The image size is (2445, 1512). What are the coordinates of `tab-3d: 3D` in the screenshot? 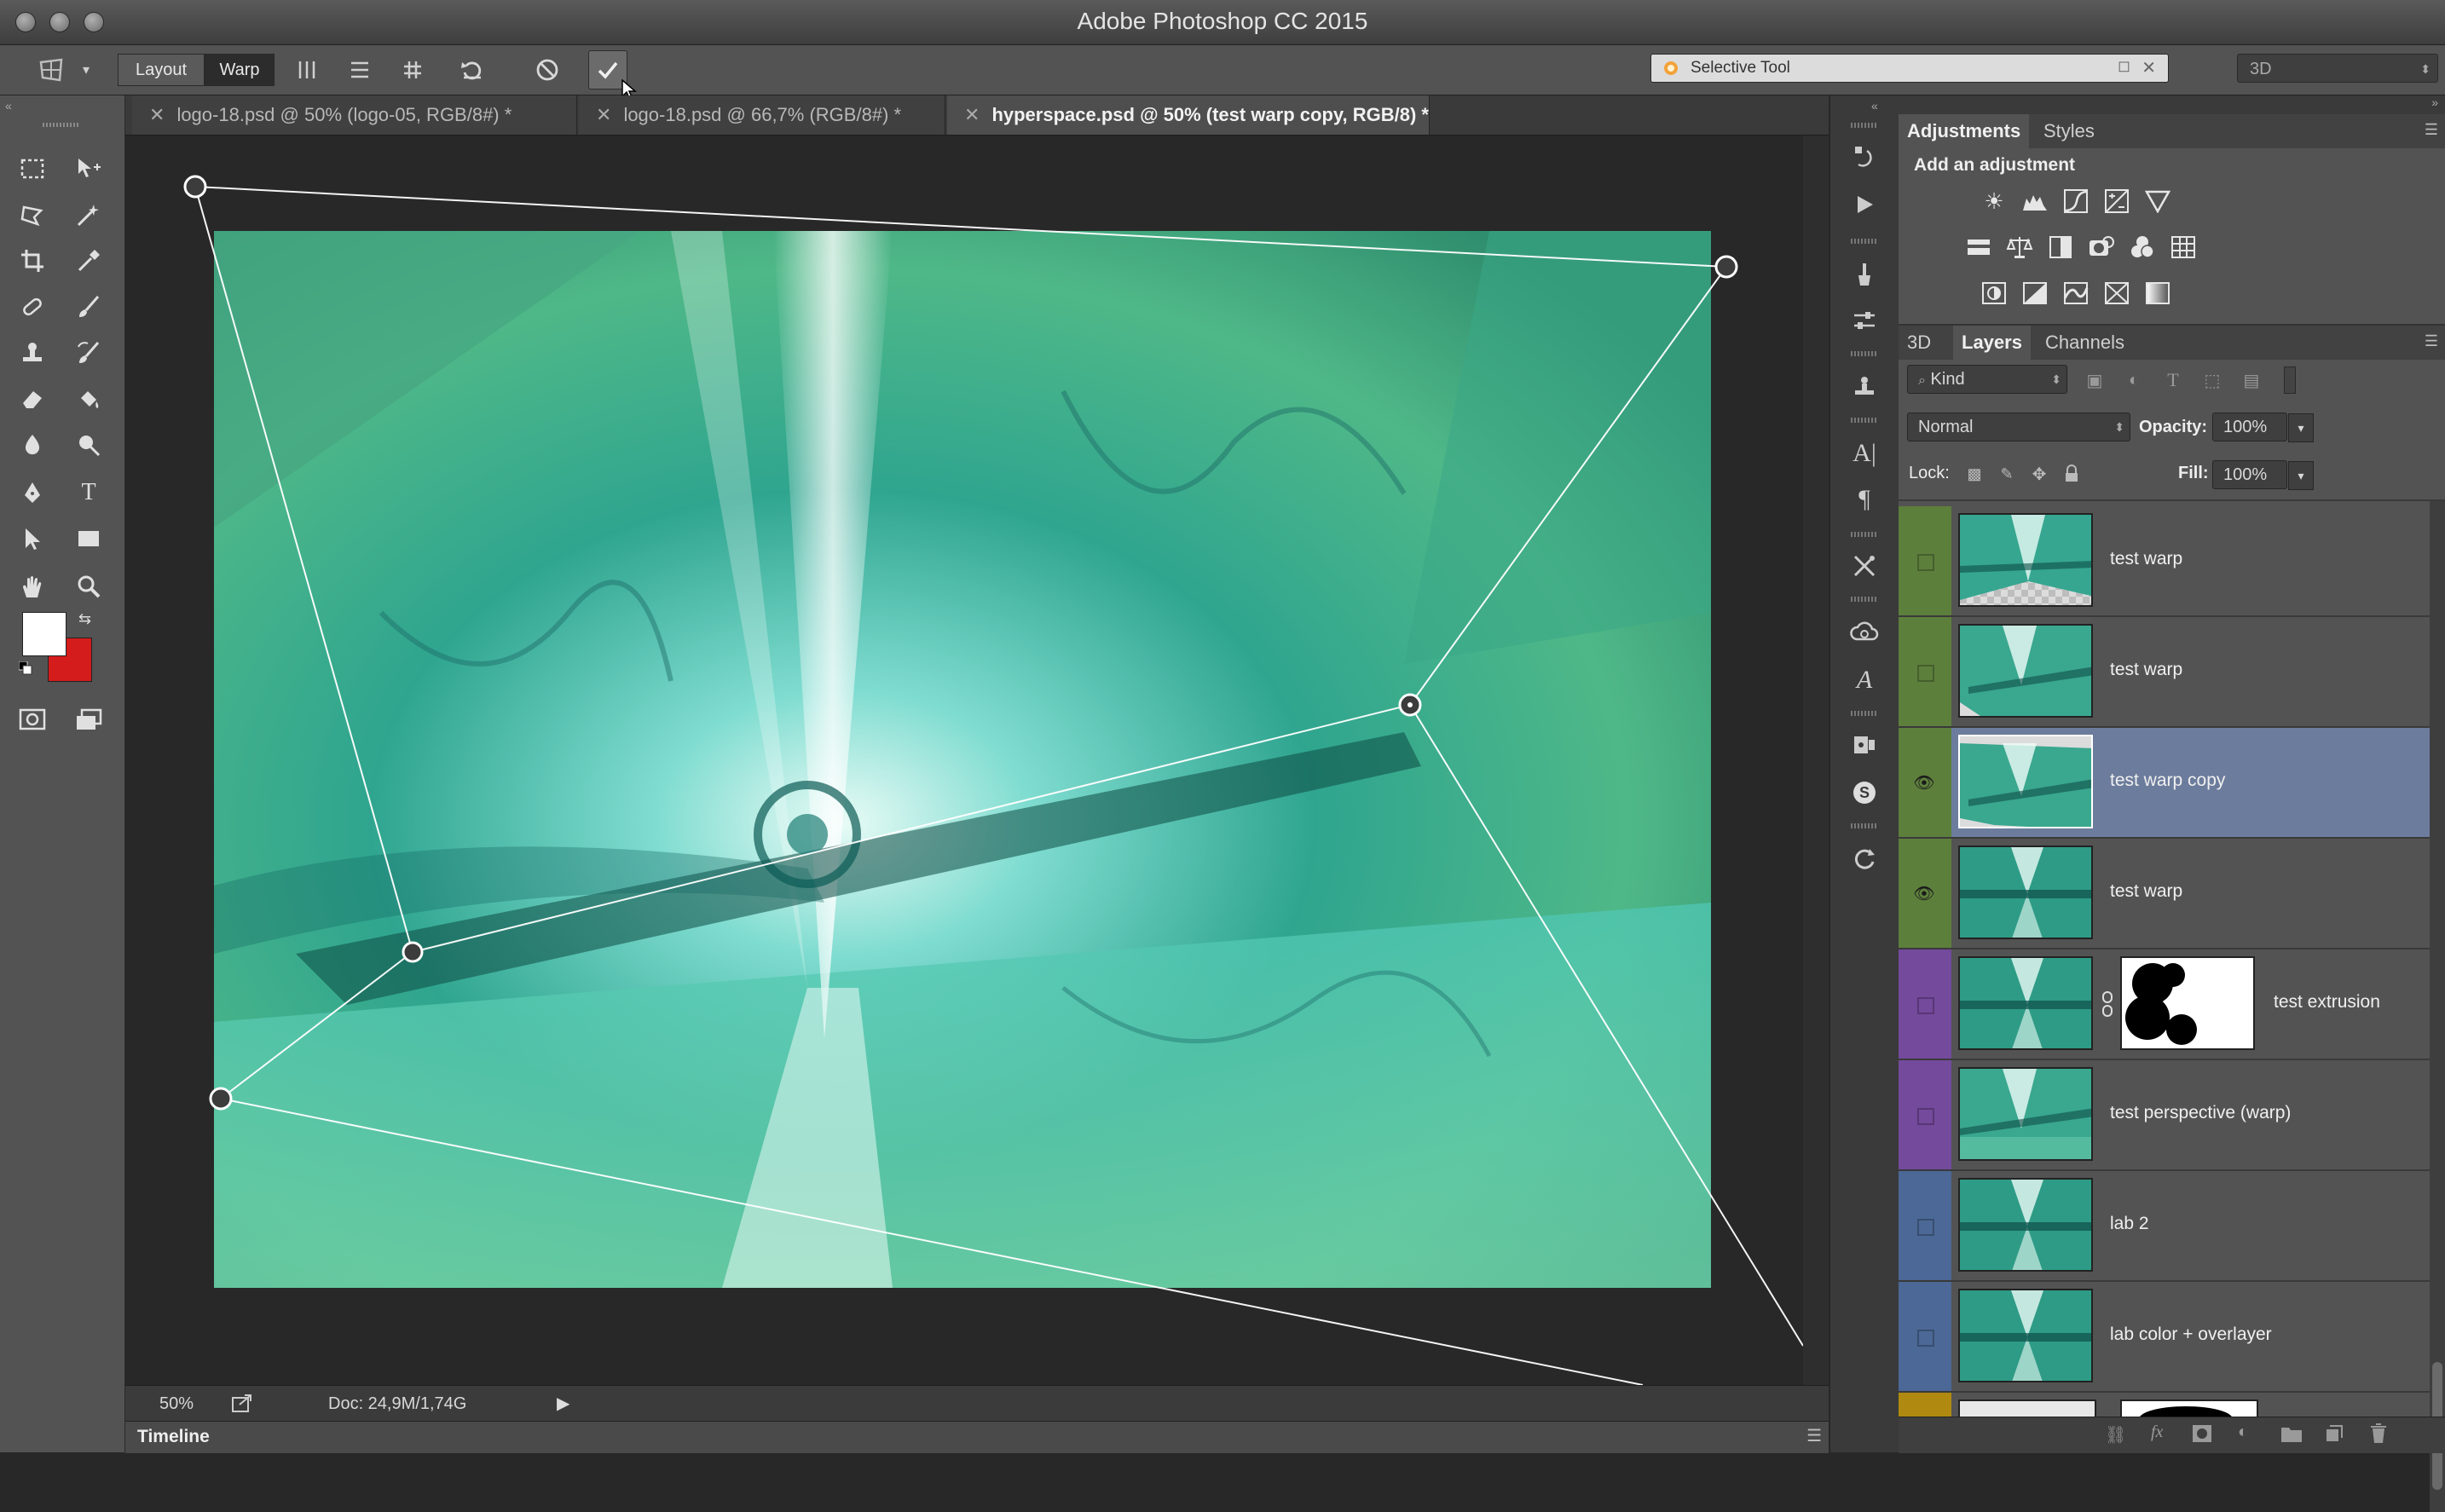 It's located at (1919, 343).